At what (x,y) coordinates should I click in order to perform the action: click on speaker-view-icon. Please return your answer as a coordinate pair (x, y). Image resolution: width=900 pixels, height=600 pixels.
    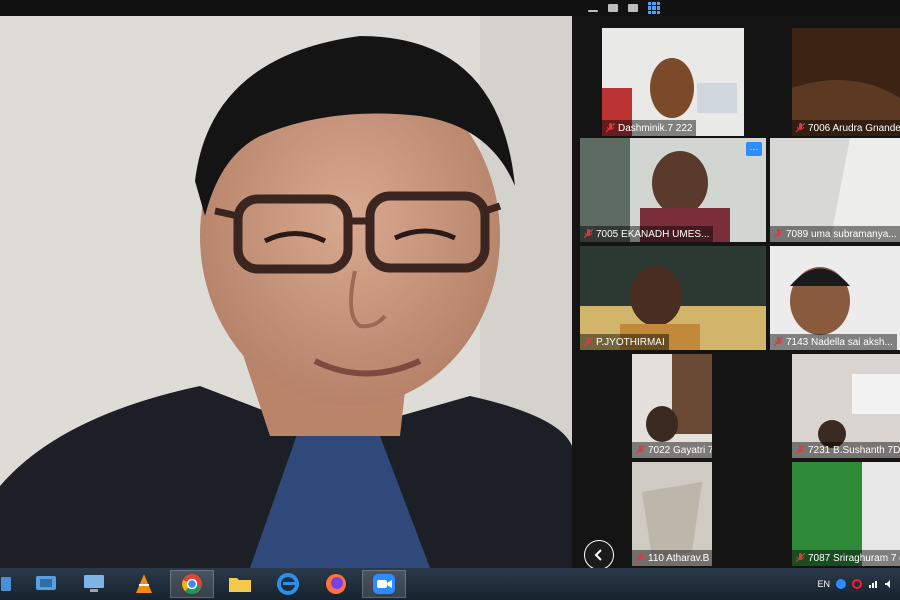
    Looking at the image, I should click on (633, 8).